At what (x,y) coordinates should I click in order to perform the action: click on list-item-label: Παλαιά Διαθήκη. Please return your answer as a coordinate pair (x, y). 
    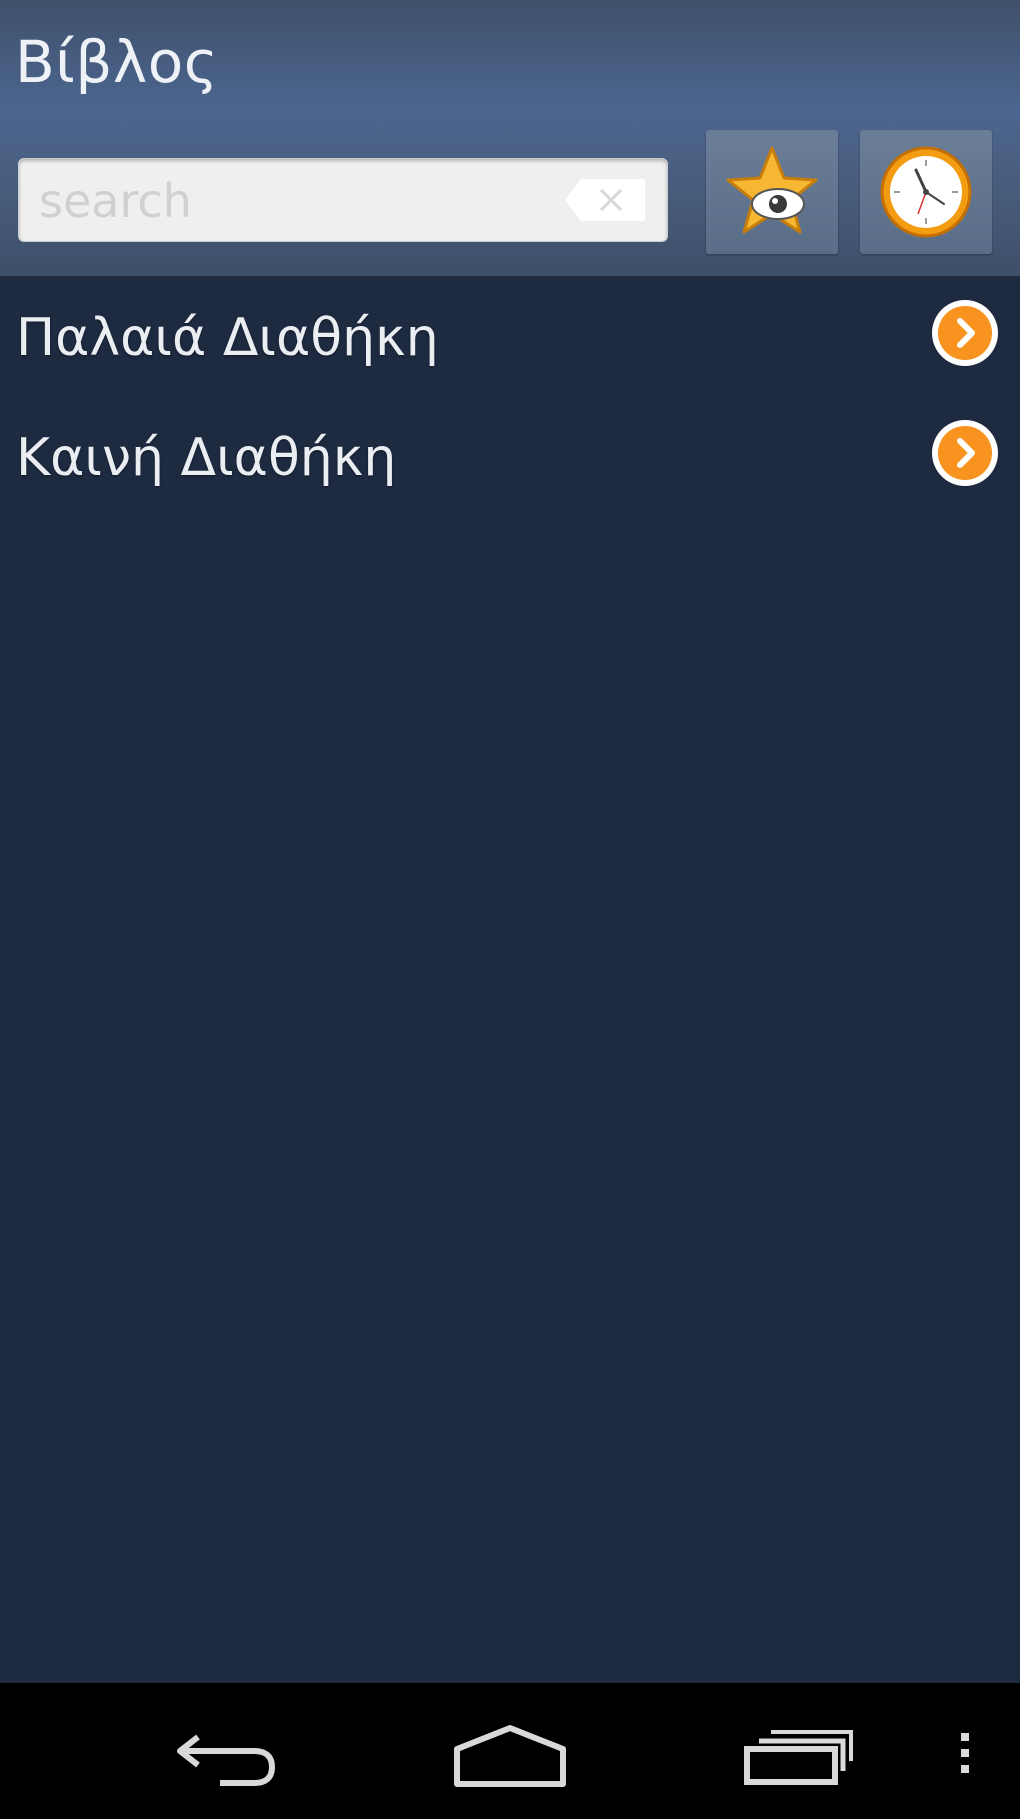
    Looking at the image, I should click on (227, 338).